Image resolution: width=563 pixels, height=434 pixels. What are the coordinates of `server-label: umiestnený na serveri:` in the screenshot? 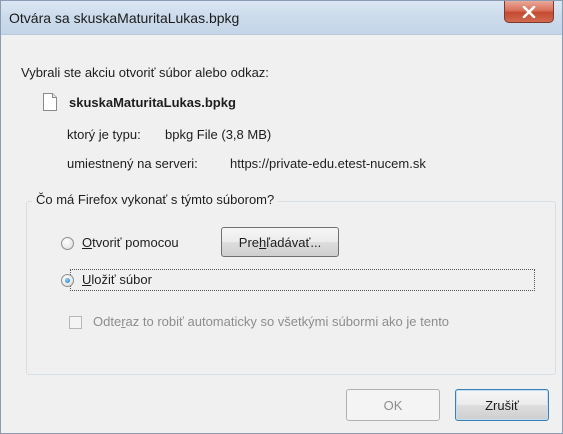 It's located at (132, 163).